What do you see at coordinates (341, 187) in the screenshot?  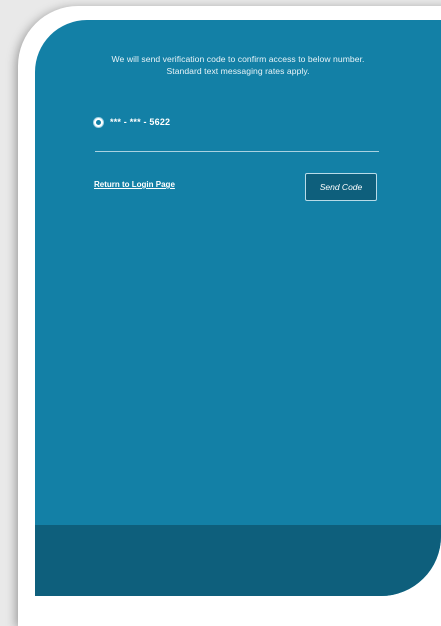 I see `send-code-button: Send Code` at bounding box center [341, 187].